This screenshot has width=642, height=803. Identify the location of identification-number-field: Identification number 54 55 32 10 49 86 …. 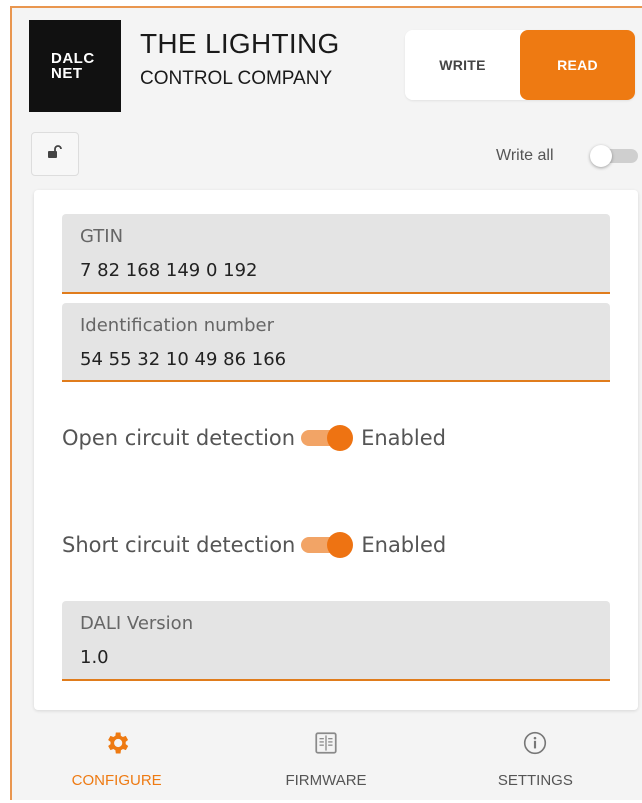
(336, 342).